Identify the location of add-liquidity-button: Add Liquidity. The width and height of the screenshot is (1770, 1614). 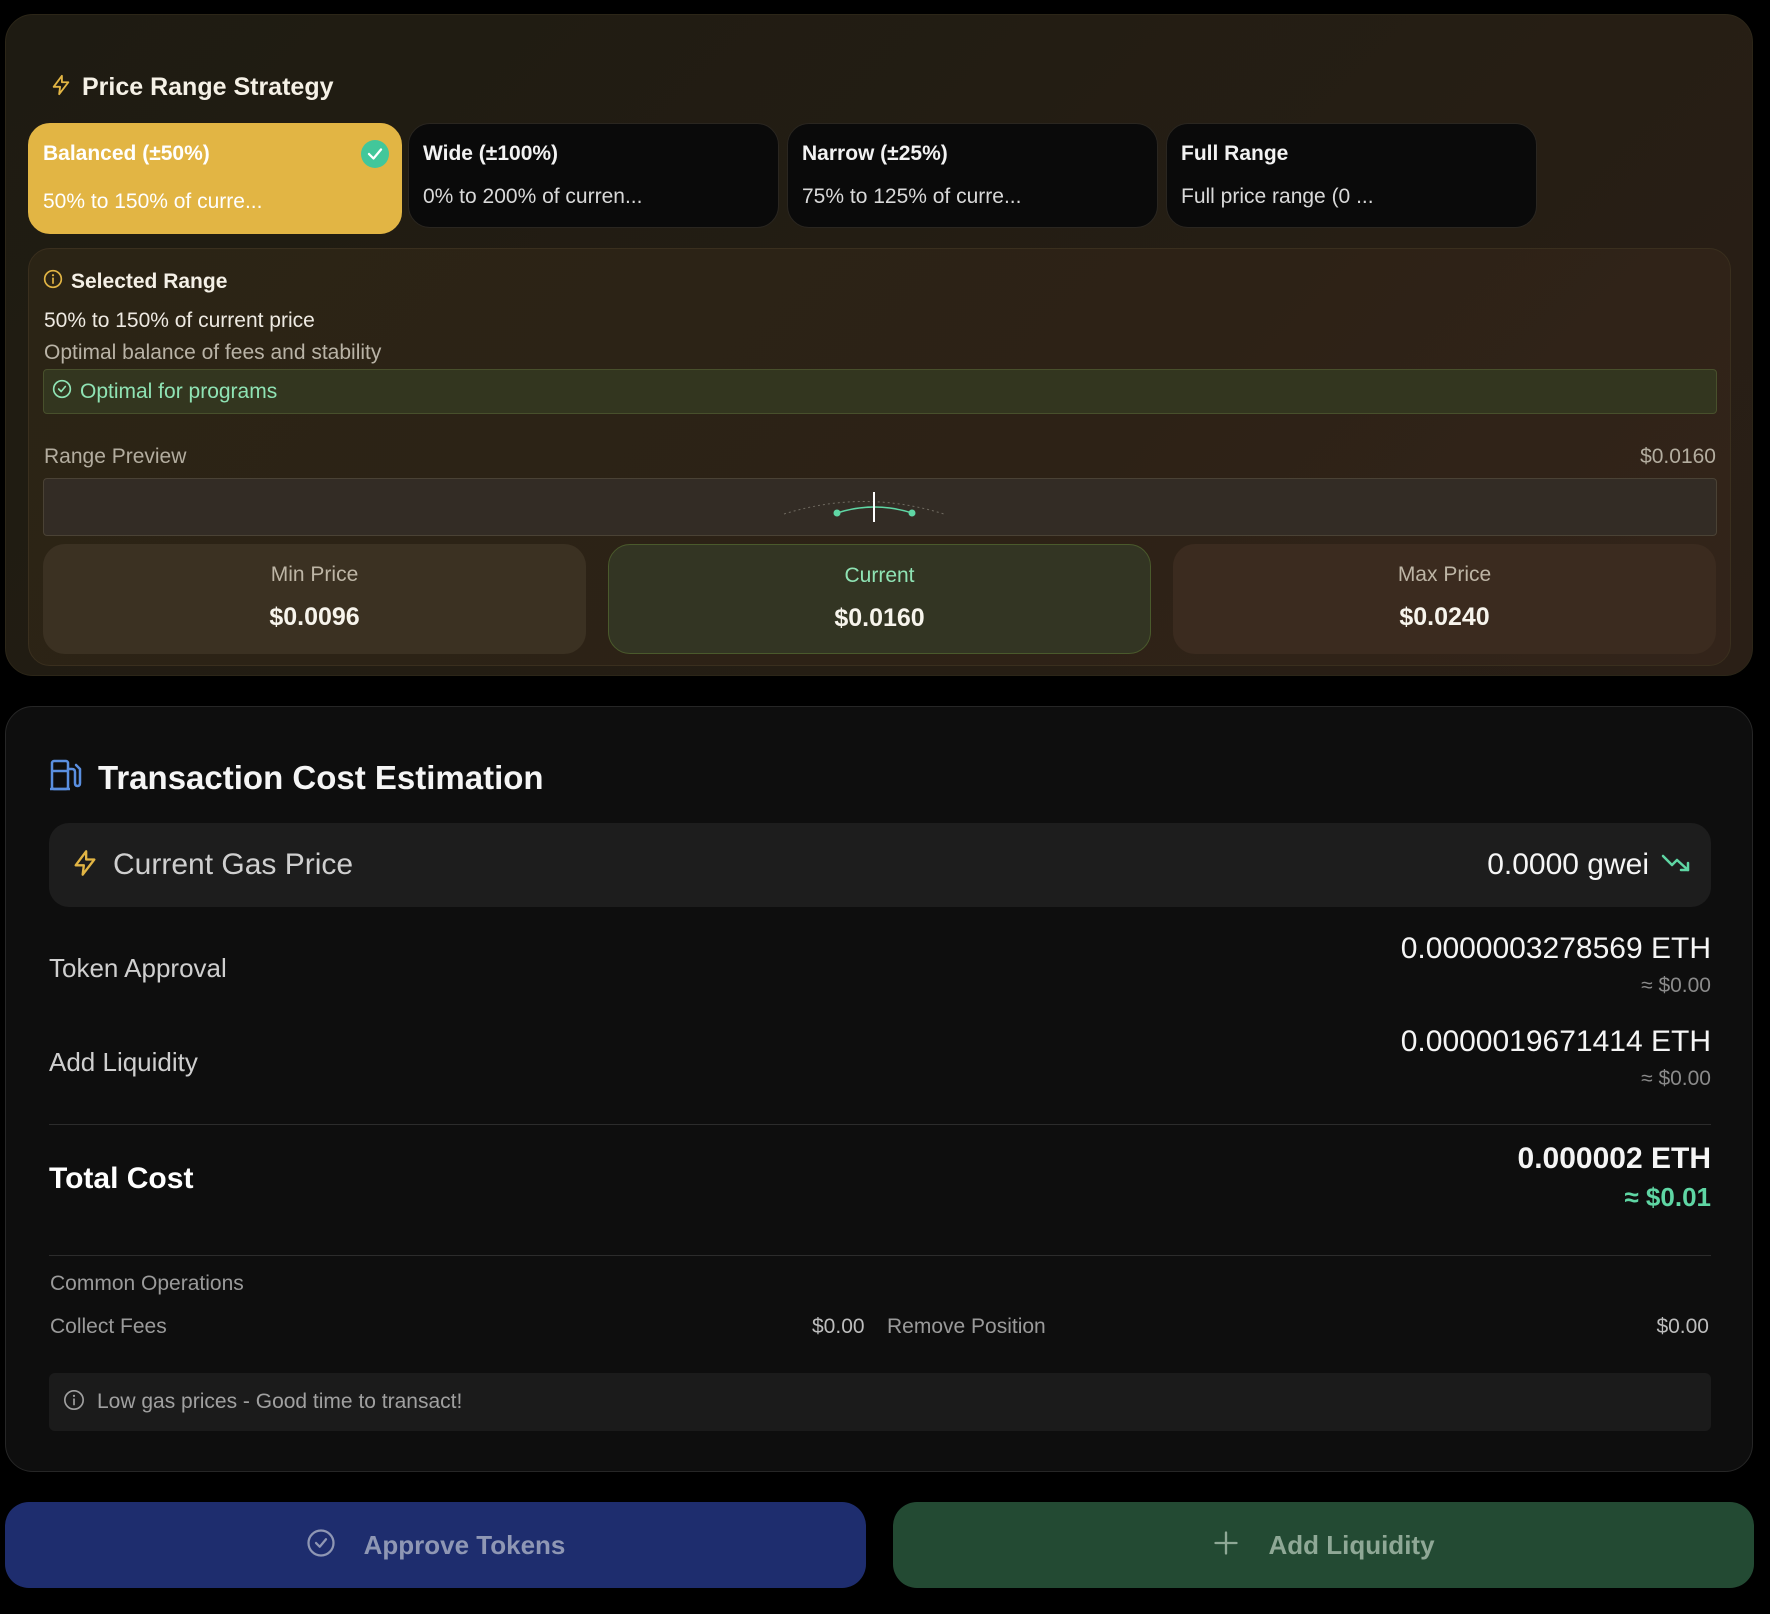
(1323, 1545).